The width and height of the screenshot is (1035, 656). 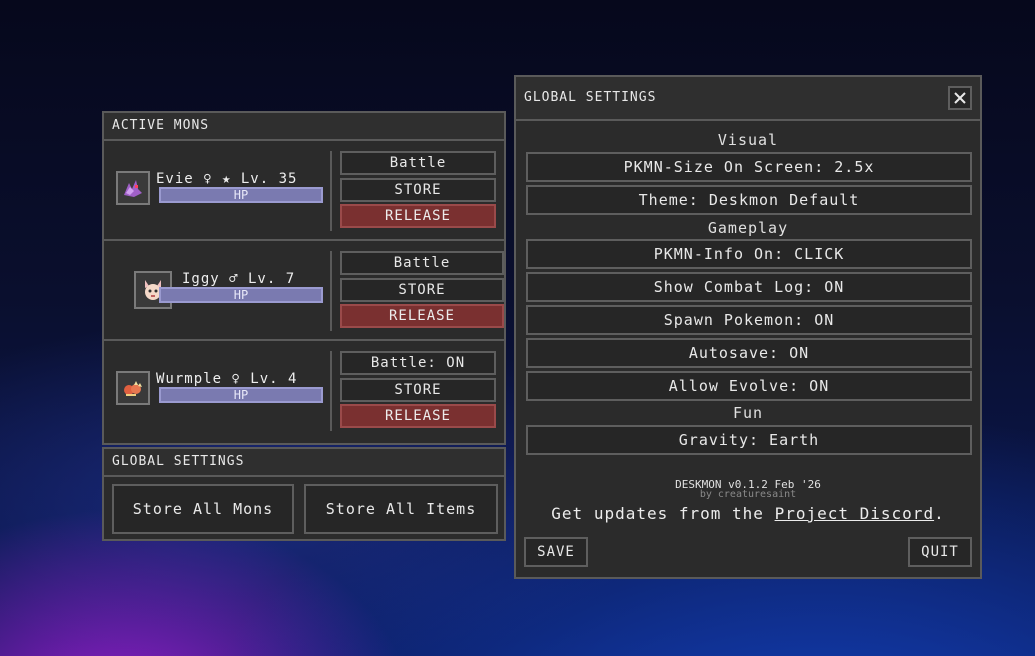 What do you see at coordinates (748, 99) in the screenshot?
I see `global-settings-header: GLOBAL SETTINGS` at bounding box center [748, 99].